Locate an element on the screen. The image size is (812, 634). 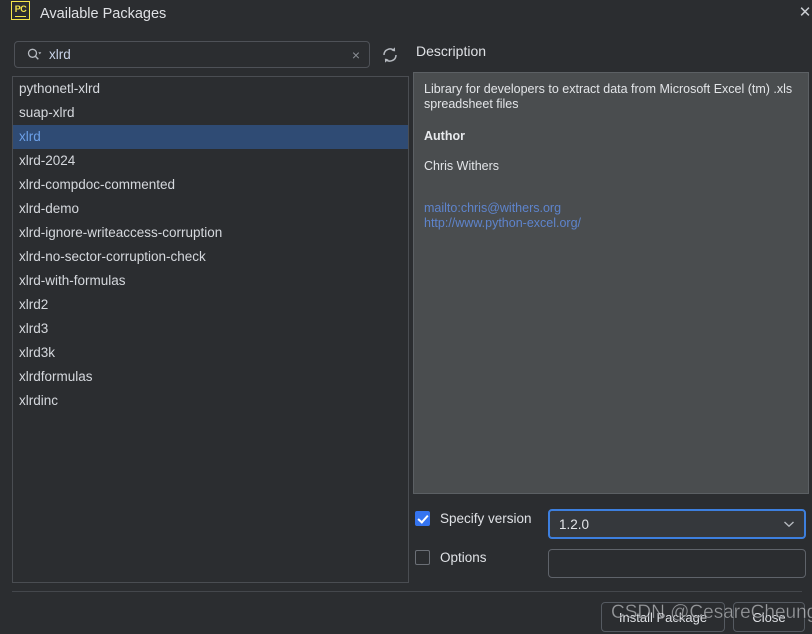
package-list-item: xlrdinc is located at coordinates (210, 401).